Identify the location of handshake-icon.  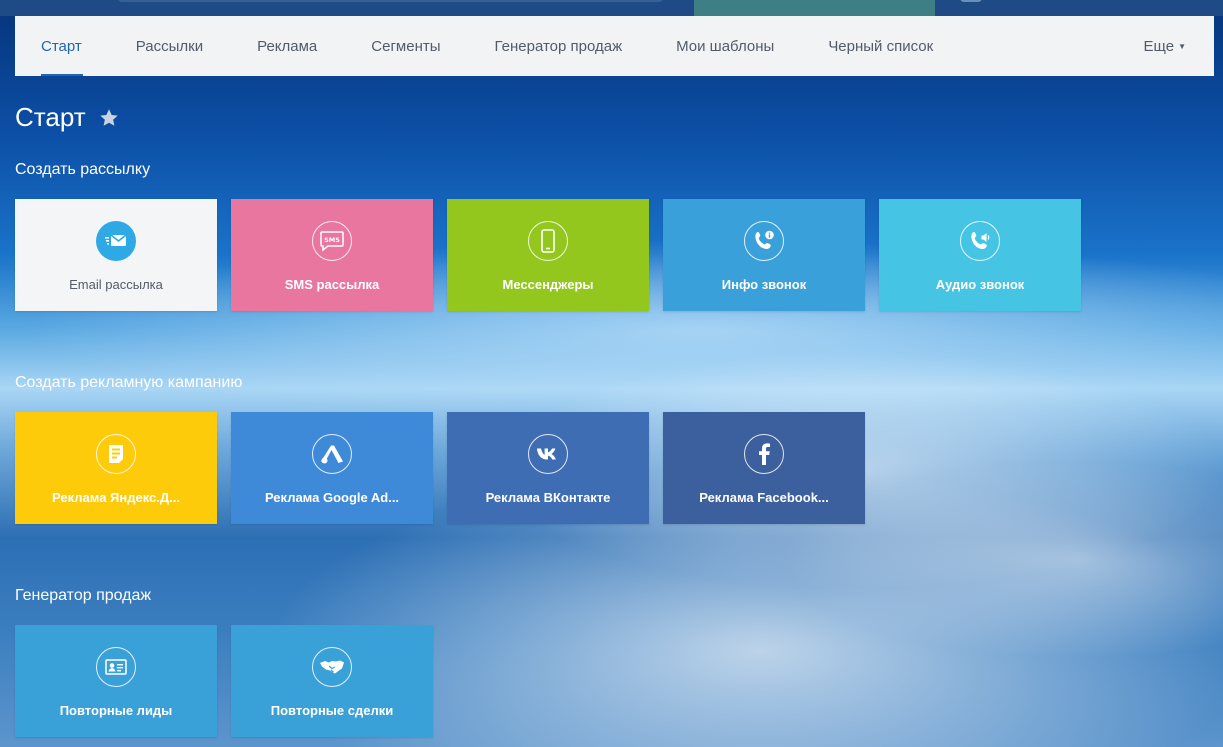
(332, 667).